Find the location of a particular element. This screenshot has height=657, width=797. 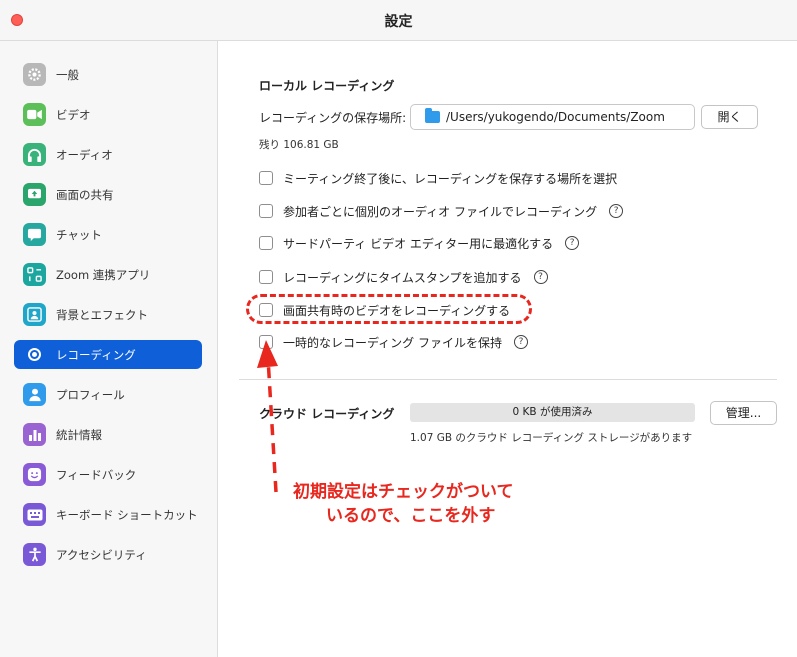

annotation-arrow is located at coordinates (267, 416).